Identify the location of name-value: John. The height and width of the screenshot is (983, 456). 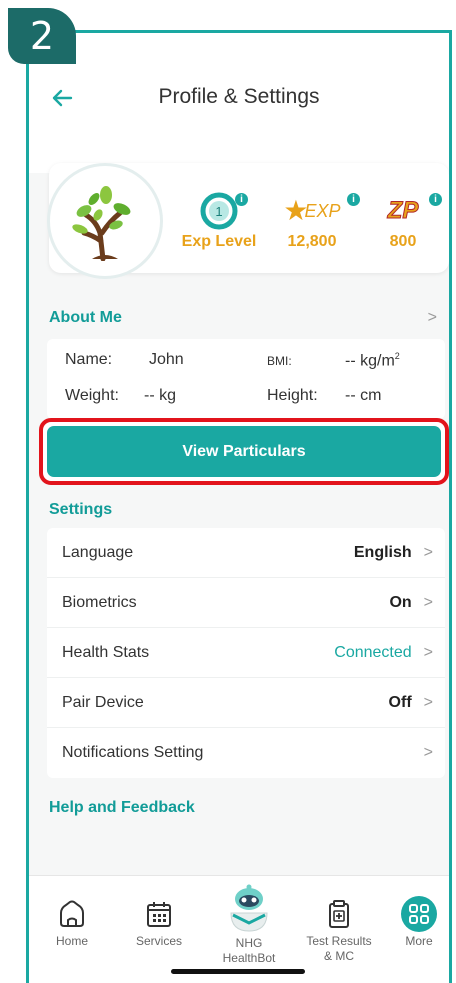
(166, 359).